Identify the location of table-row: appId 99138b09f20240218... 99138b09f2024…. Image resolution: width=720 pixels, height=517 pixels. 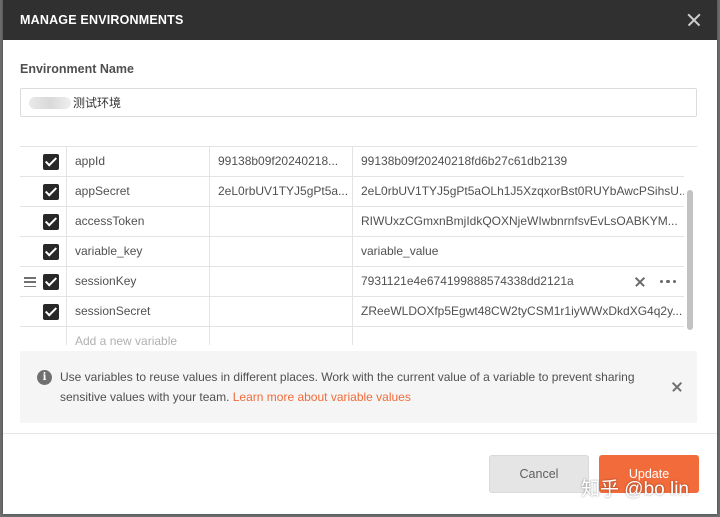
(352, 162).